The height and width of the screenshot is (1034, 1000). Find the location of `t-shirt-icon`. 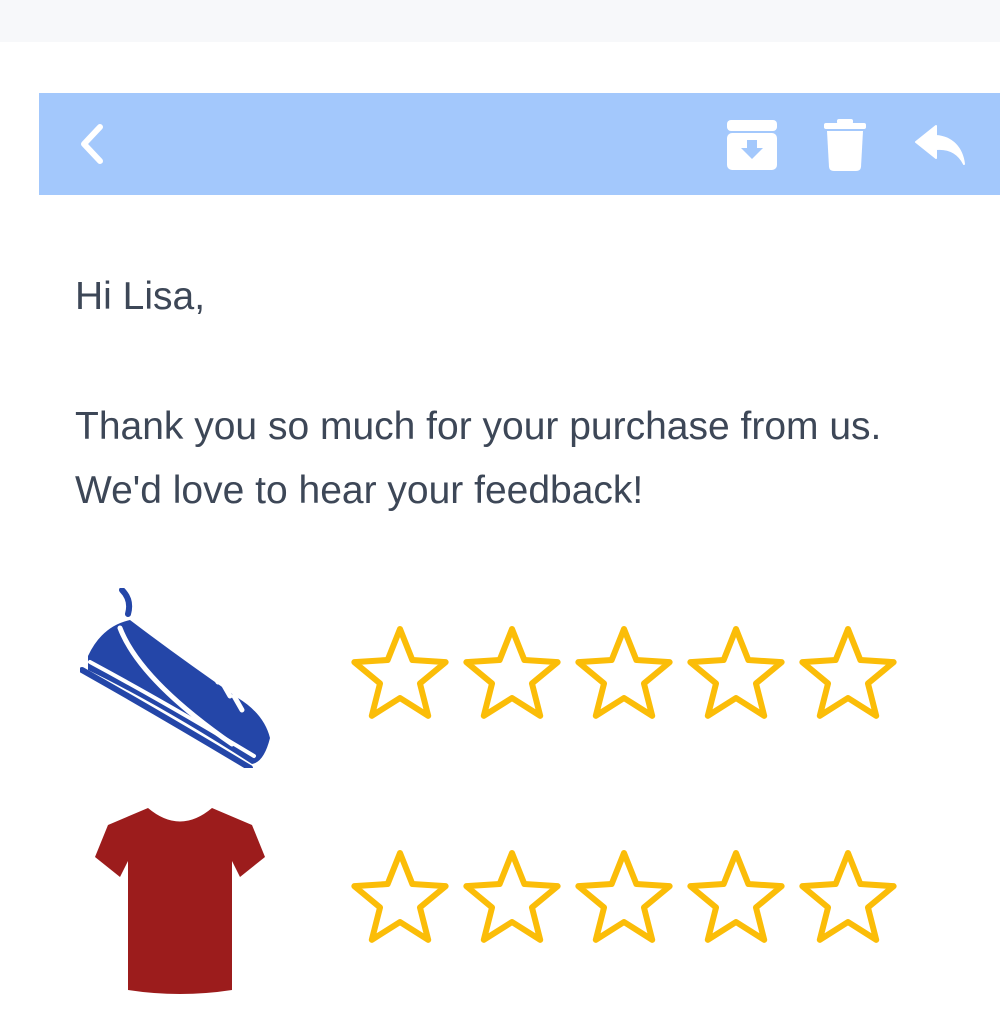

t-shirt-icon is located at coordinates (180, 901).